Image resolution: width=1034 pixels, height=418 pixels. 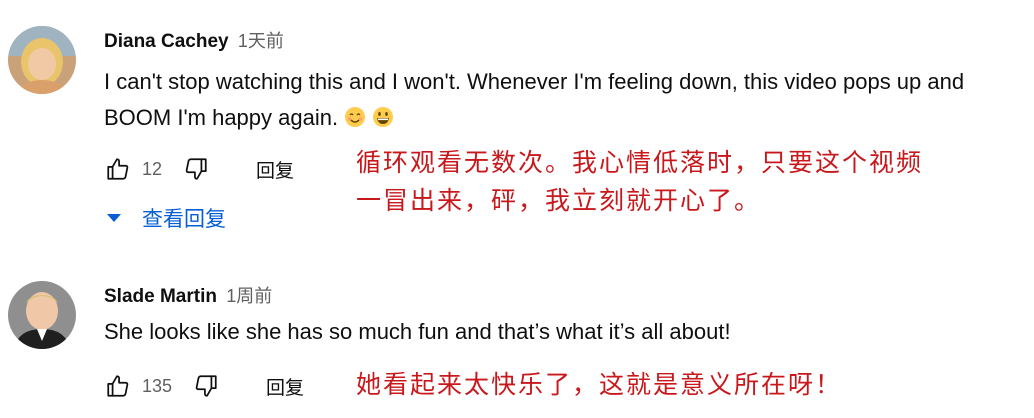 I want to click on timestamp: 1天前, so click(x=261, y=41).